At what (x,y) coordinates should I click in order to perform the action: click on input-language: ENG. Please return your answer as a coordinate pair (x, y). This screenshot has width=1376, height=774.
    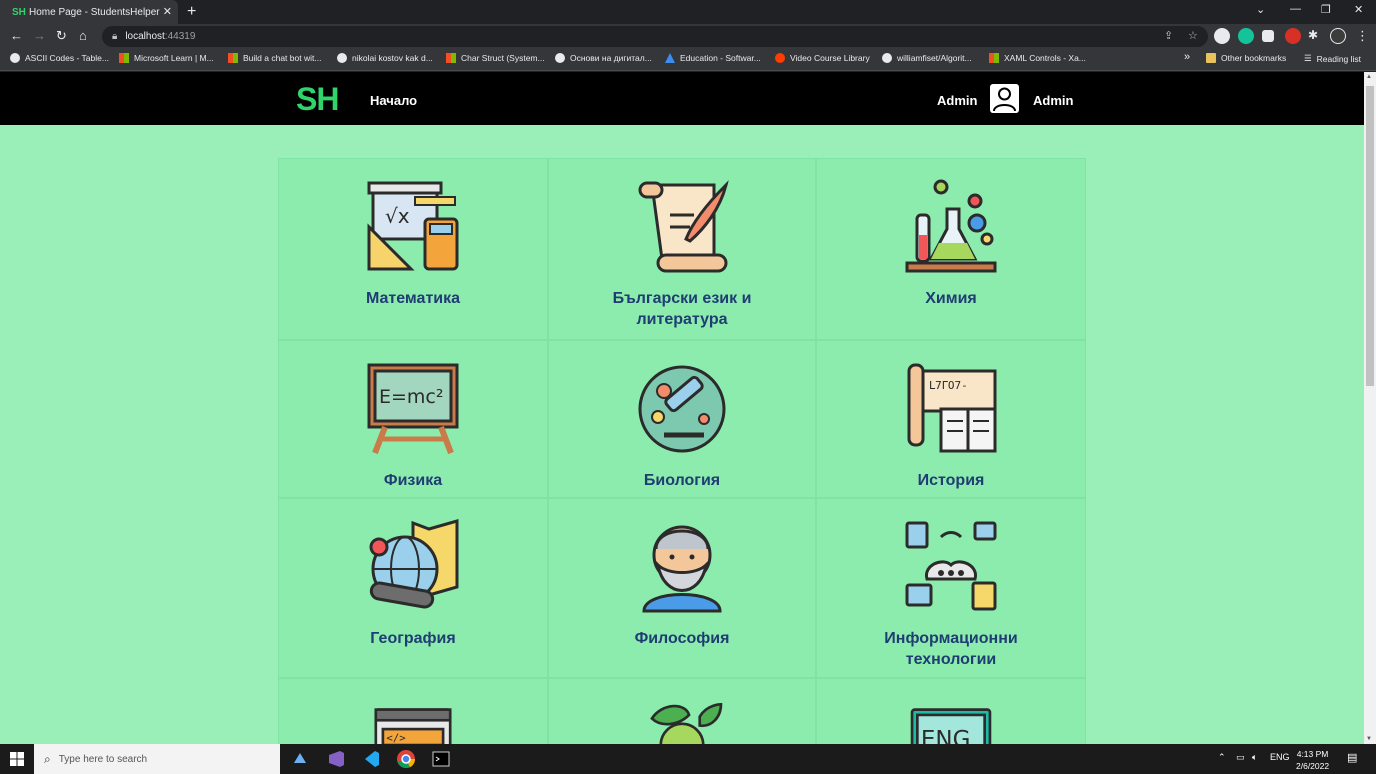
    Looking at the image, I should click on (1280, 757).